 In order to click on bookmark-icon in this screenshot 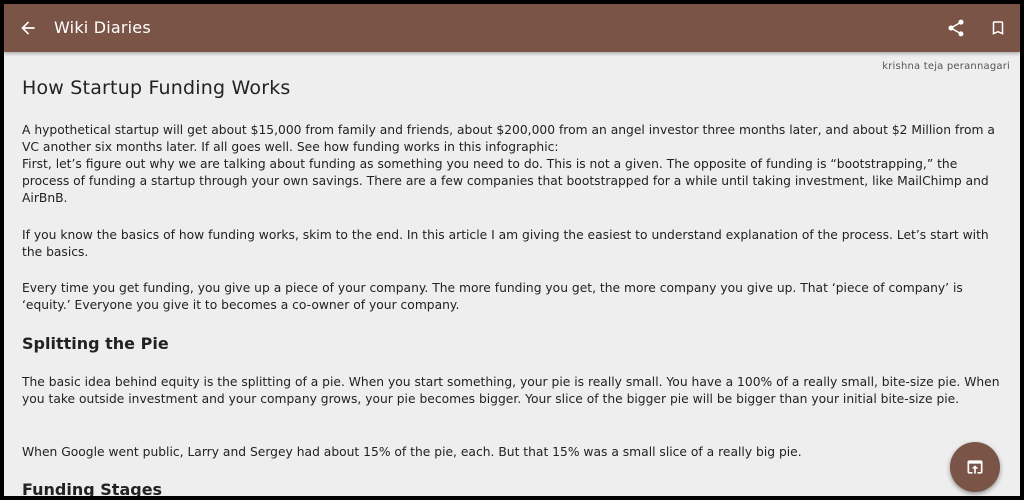, I will do `click(998, 28)`.